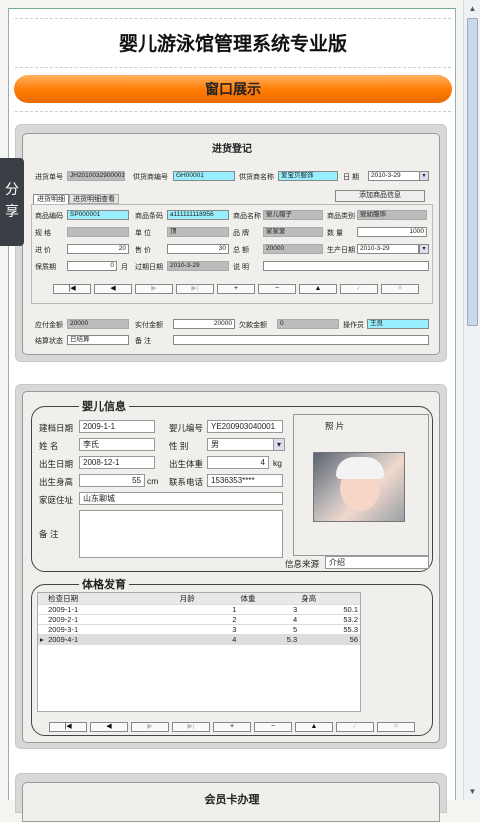 The width and height of the screenshot is (480, 822). Describe the element at coordinates (359, 487) in the screenshot. I see `baby-photo` at that location.